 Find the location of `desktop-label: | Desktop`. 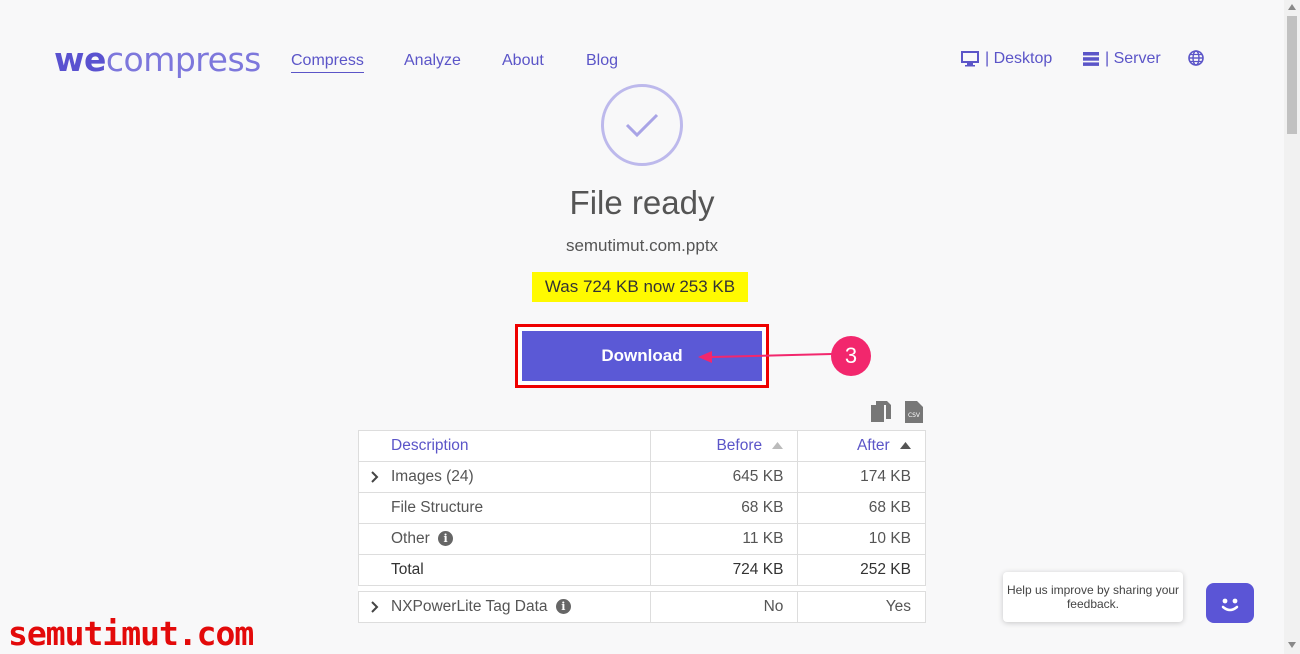

desktop-label: | Desktop is located at coordinates (1019, 58).